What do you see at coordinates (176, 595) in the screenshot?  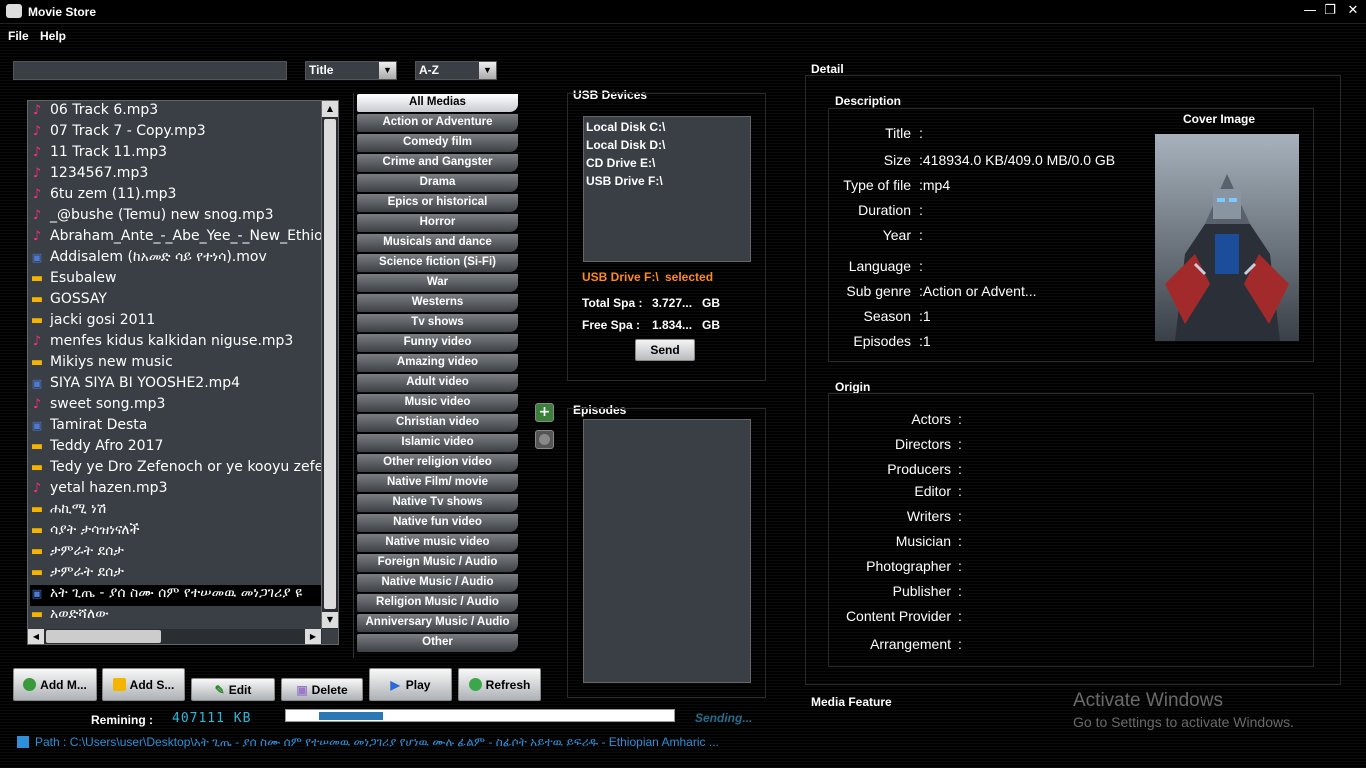 I see `list-item: ▣ አት ጊጤ - ያሰ ስሙ ሰም የተሠመዉ መነጋገሪያ ዩ` at bounding box center [176, 595].